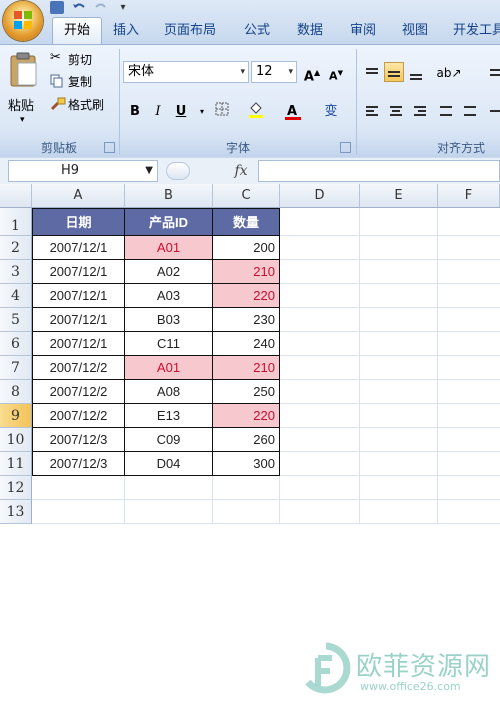 Image resolution: width=500 pixels, height=702 pixels. I want to click on product-id-cell: E13, so click(169, 416).